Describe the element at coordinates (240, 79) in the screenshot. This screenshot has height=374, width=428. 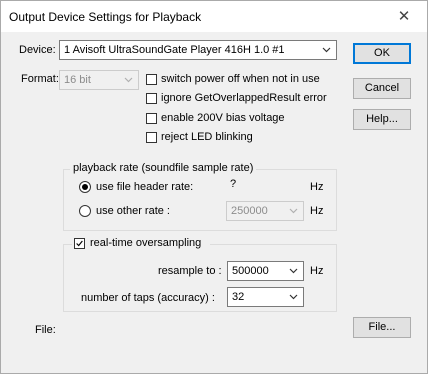
I see `switch-power-off-label: switch power off when not in use` at that location.